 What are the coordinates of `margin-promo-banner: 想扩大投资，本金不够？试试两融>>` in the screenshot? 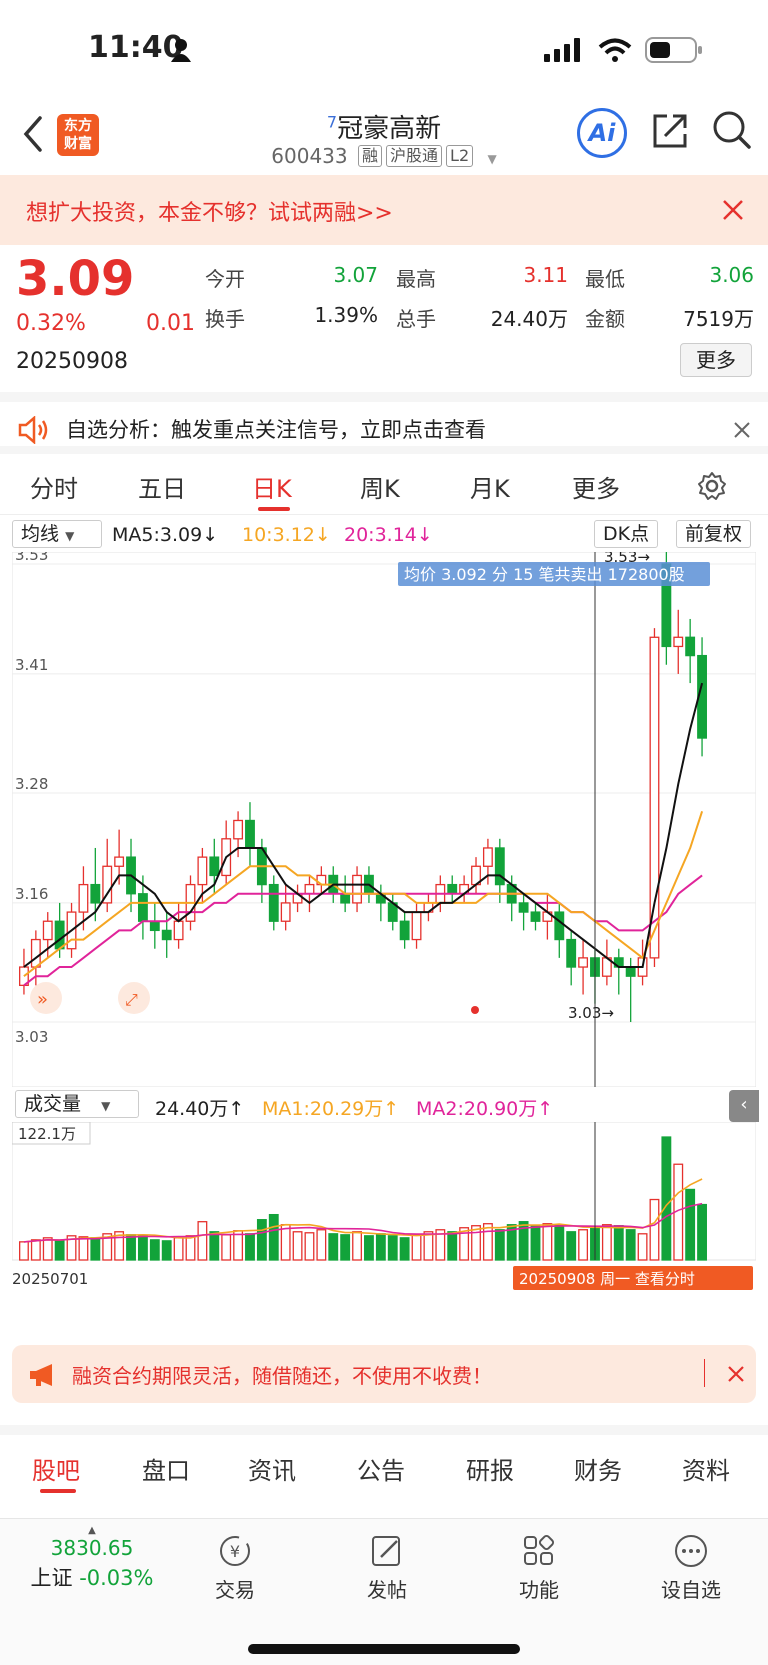 It's located at (384, 210).